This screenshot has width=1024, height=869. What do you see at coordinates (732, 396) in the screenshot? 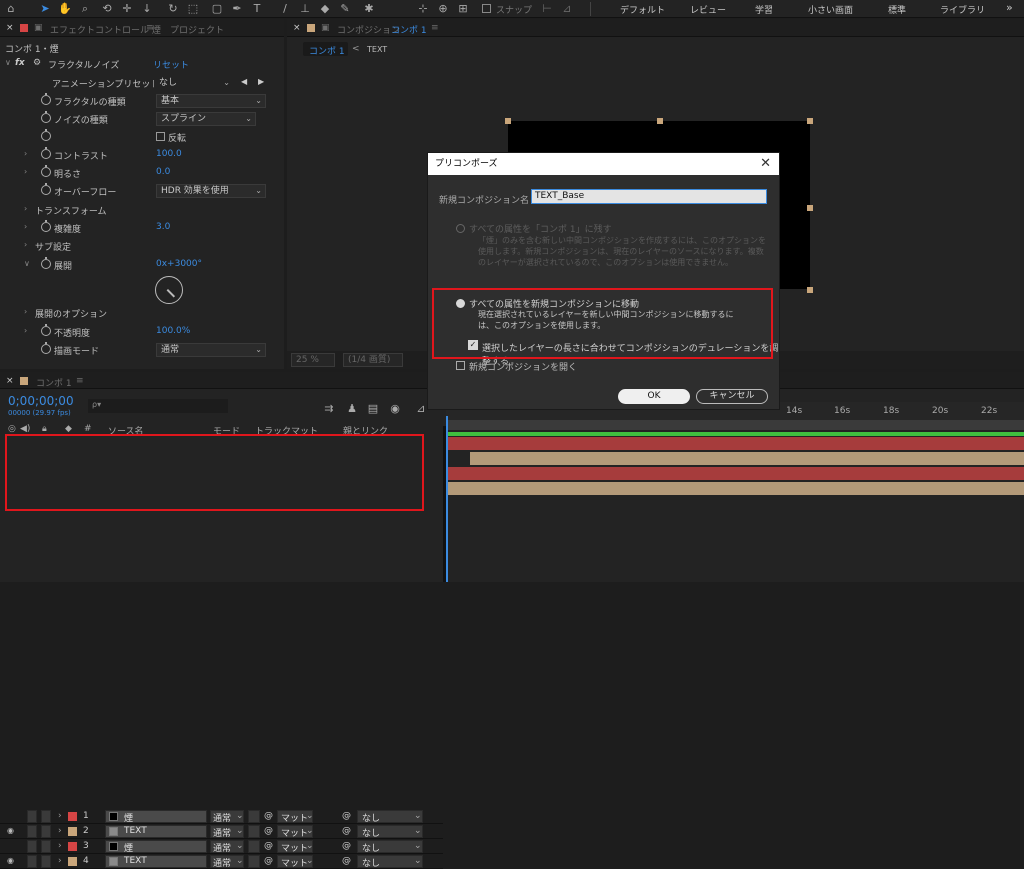
I see `cancel-button: キャンセル` at bounding box center [732, 396].